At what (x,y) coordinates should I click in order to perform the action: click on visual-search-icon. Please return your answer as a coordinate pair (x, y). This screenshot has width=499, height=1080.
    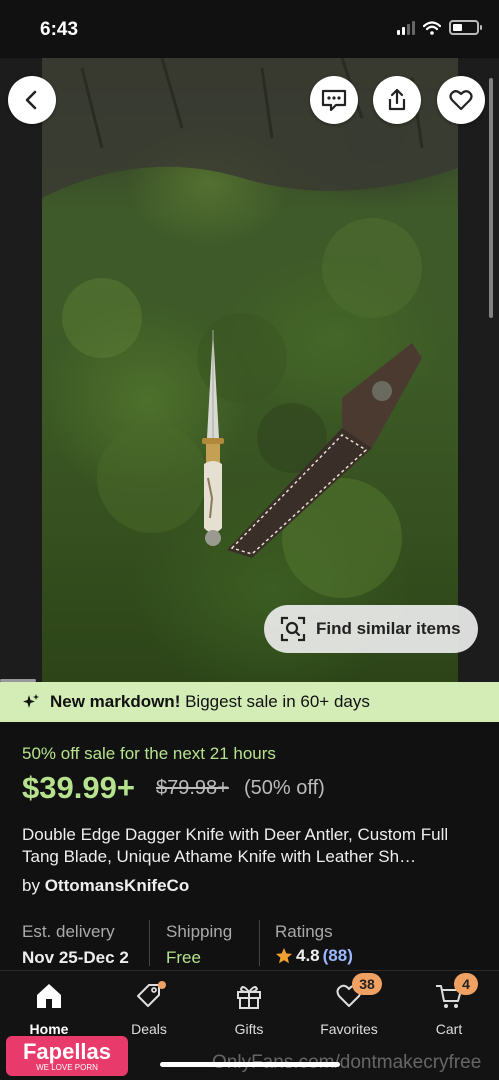
    Looking at the image, I should click on (293, 629).